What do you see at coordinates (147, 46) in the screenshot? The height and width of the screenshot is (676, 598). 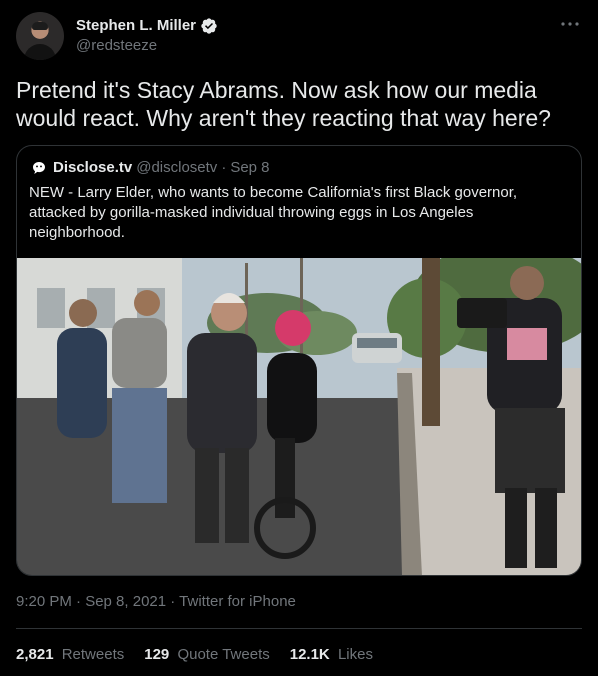 I see `author-handle: @redsteeze` at bounding box center [147, 46].